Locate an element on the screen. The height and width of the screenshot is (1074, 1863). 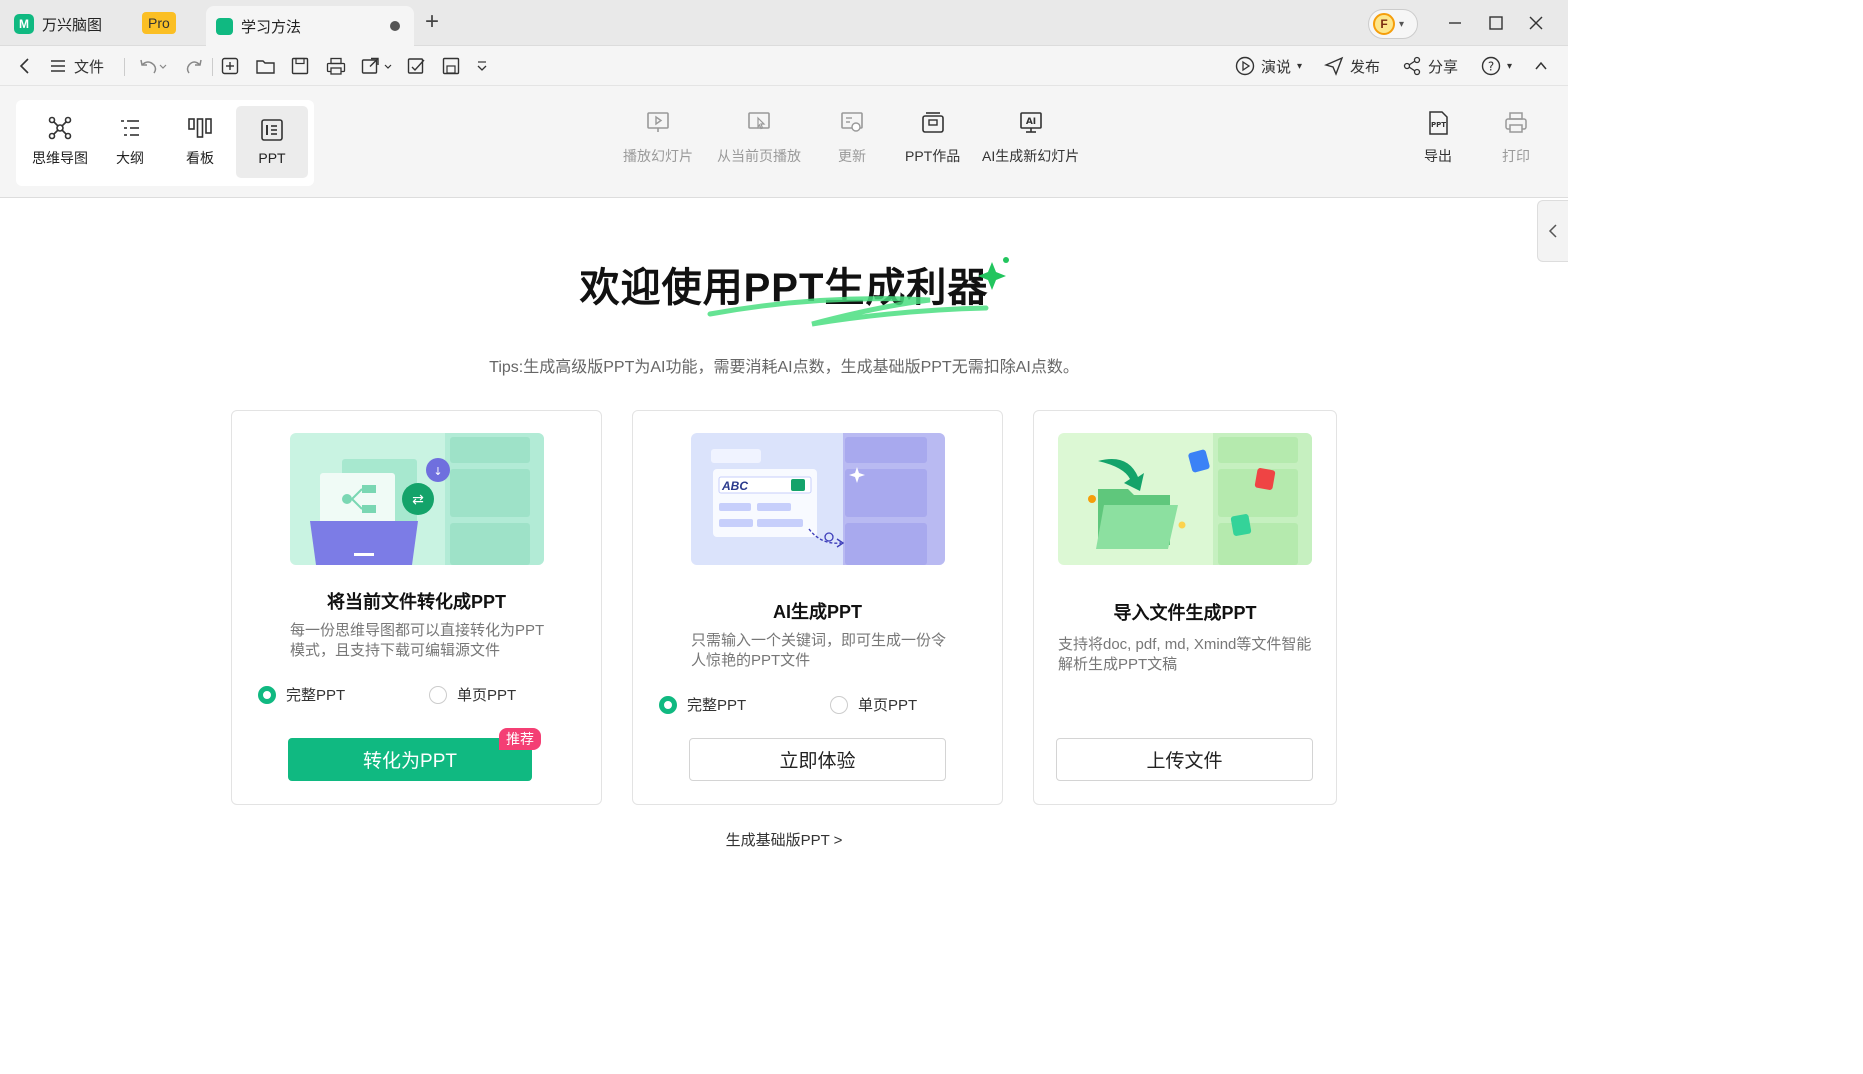
doc-tab-label: 学习方法 is located at coordinates (271, 27).